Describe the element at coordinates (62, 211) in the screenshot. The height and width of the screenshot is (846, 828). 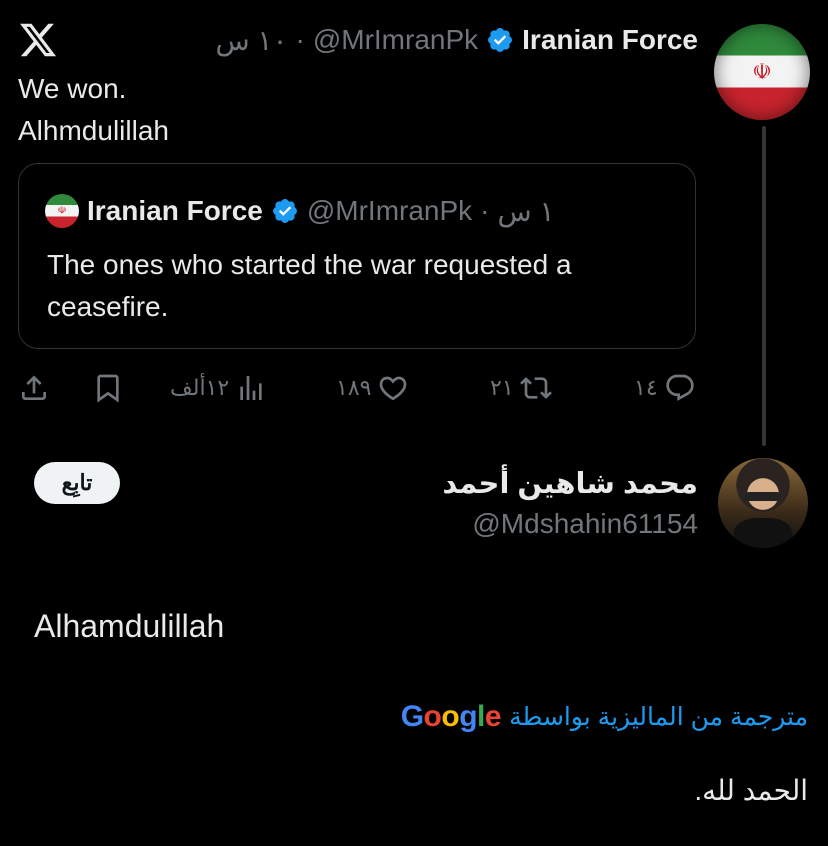
I see `quoted-author-avatar: ☫` at that location.